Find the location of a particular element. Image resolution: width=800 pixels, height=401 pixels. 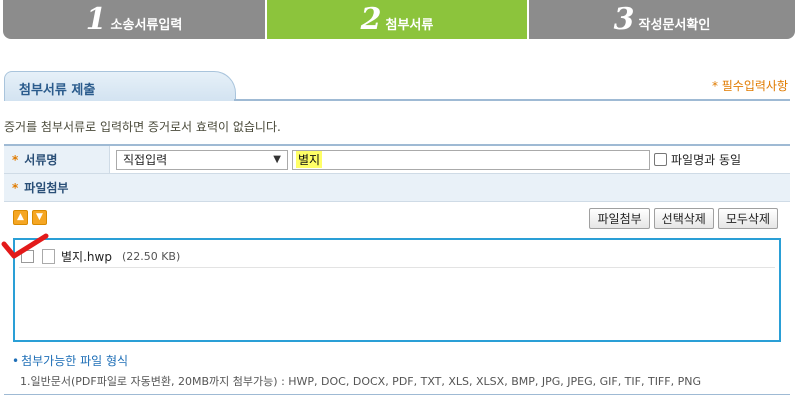

section-tab: 첨부서류 제출 is located at coordinates (120, 86).